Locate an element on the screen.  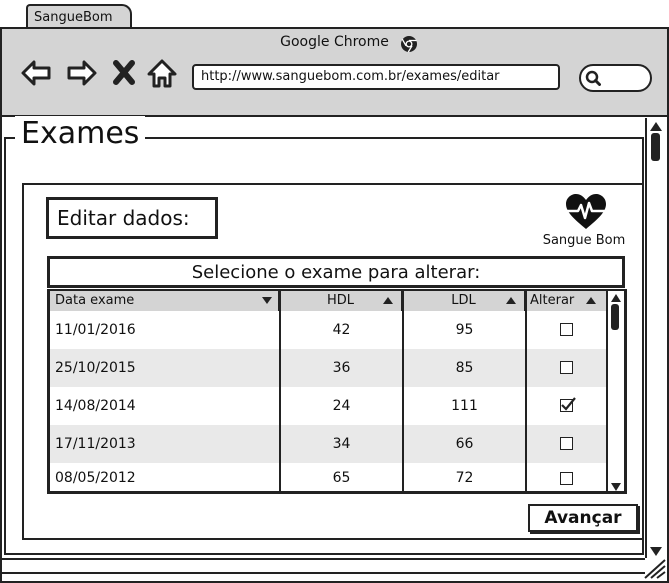
page-scroll-thumb is located at coordinates (655, 147).